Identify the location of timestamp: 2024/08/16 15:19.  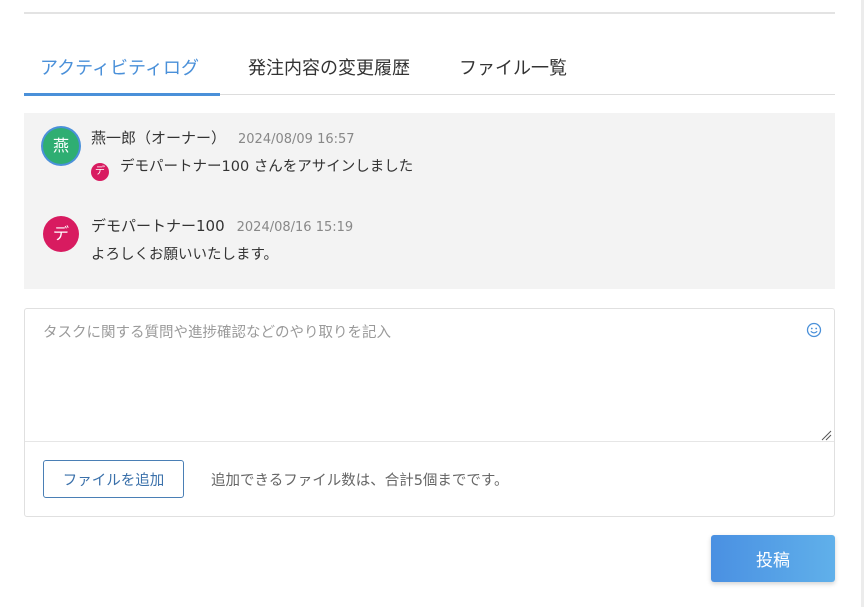
(295, 227).